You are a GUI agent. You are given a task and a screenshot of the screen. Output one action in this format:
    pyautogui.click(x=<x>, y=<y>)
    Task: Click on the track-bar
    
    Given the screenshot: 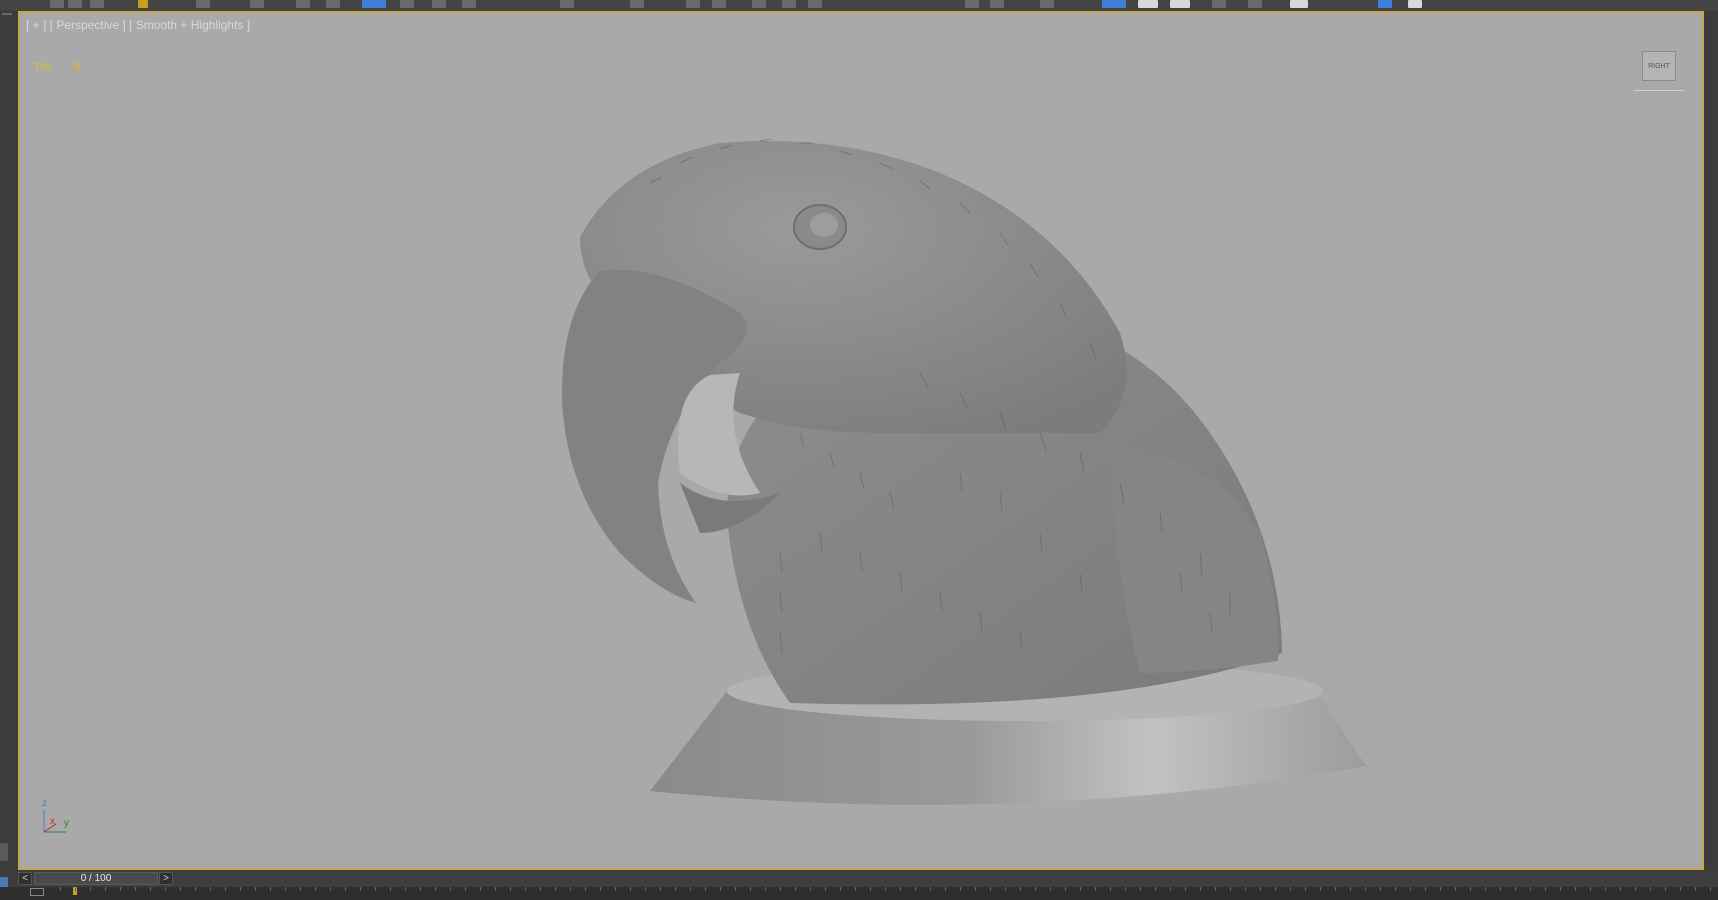 What is the action you would take?
    pyautogui.click(x=859, y=893)
    